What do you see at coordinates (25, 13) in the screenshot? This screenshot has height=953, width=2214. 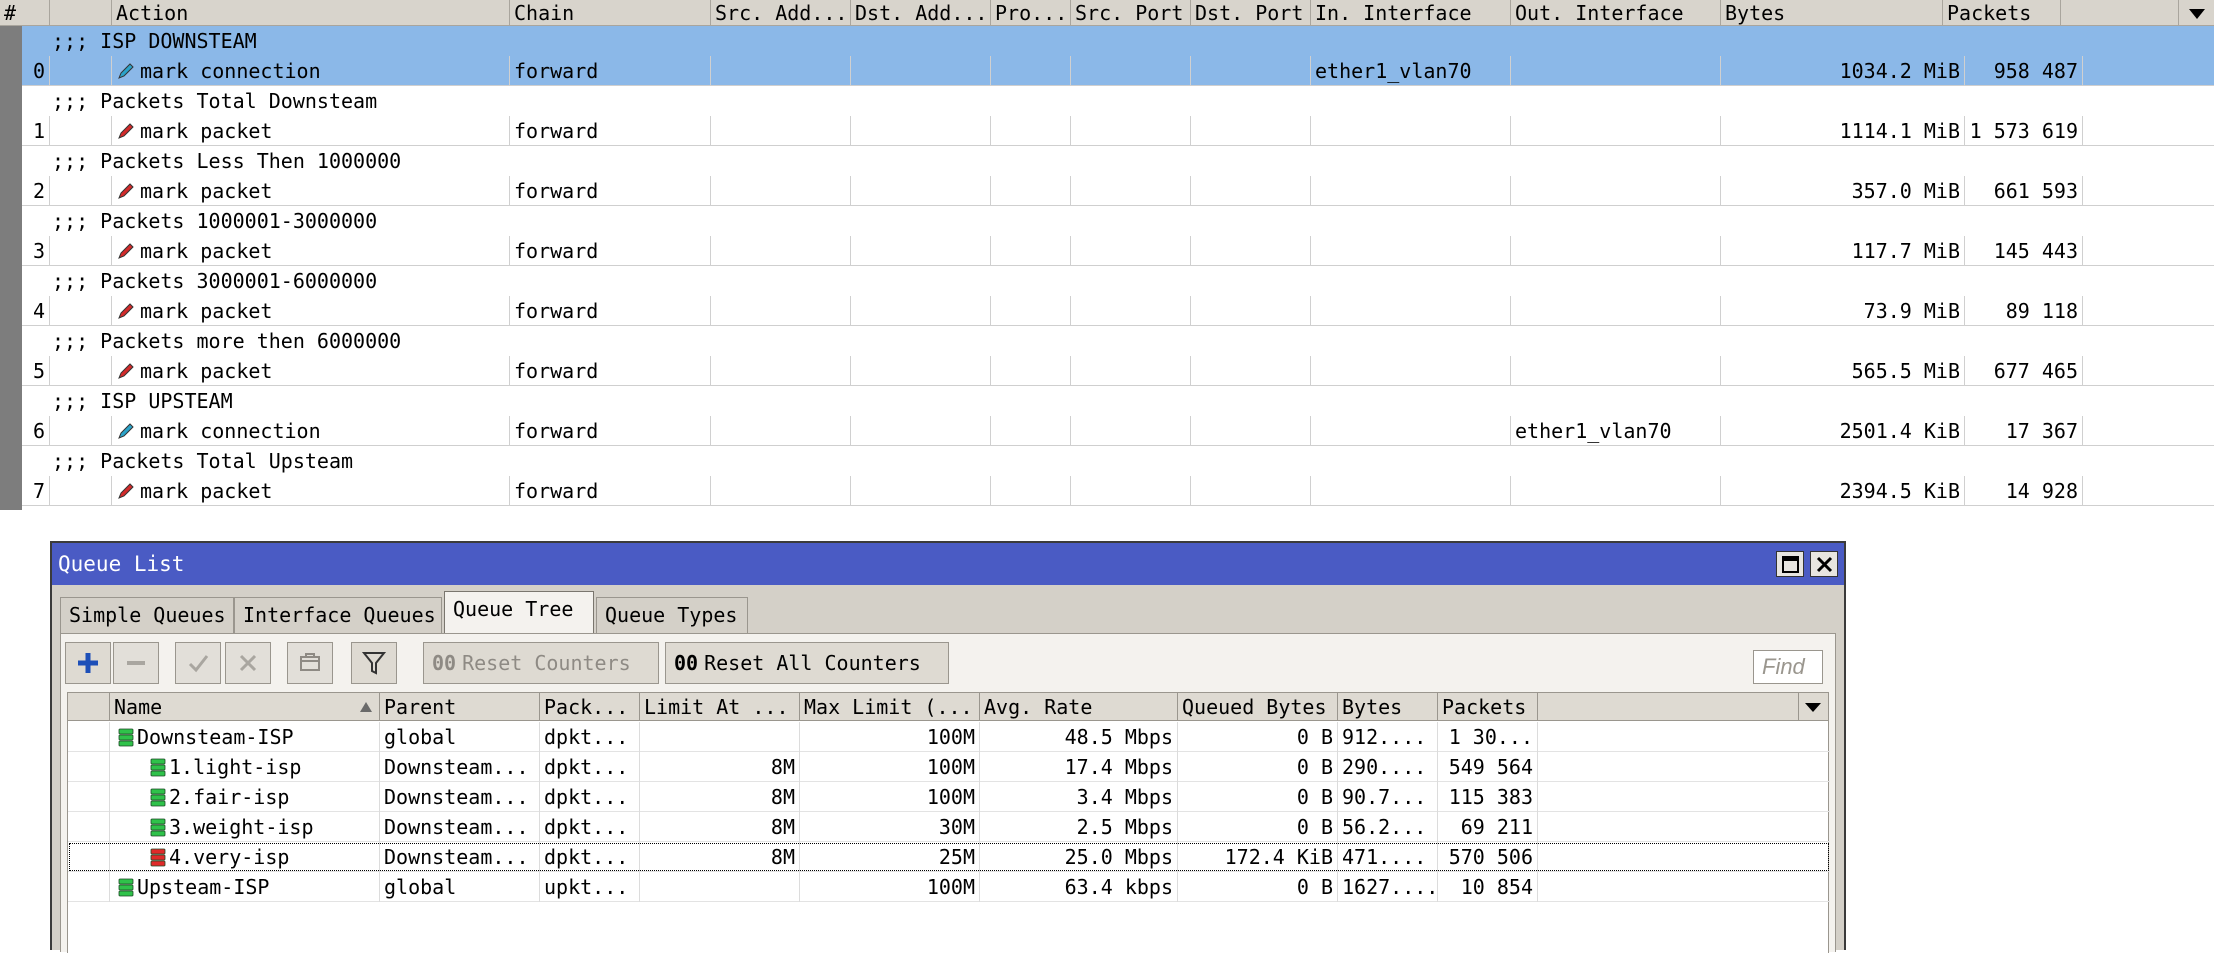 I see `col-header-number: #` at bounding box center [25, 13].